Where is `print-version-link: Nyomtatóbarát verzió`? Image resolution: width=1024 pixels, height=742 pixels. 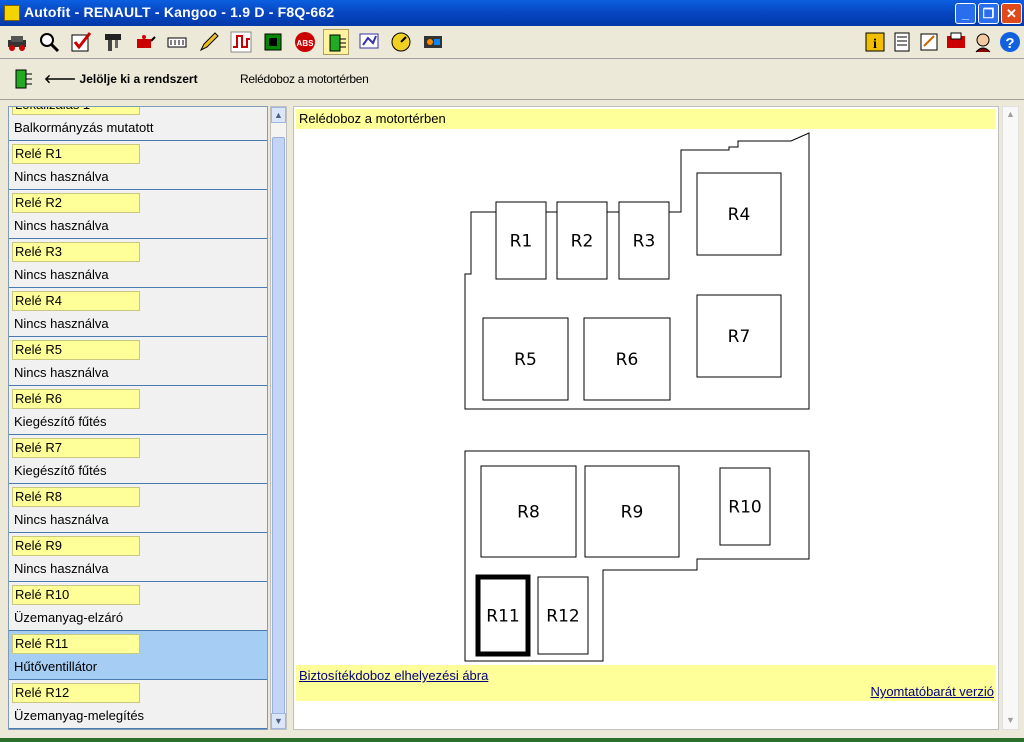 print-version-link: Nyomtatóbarát verzió is located at coordinates (932, 691).